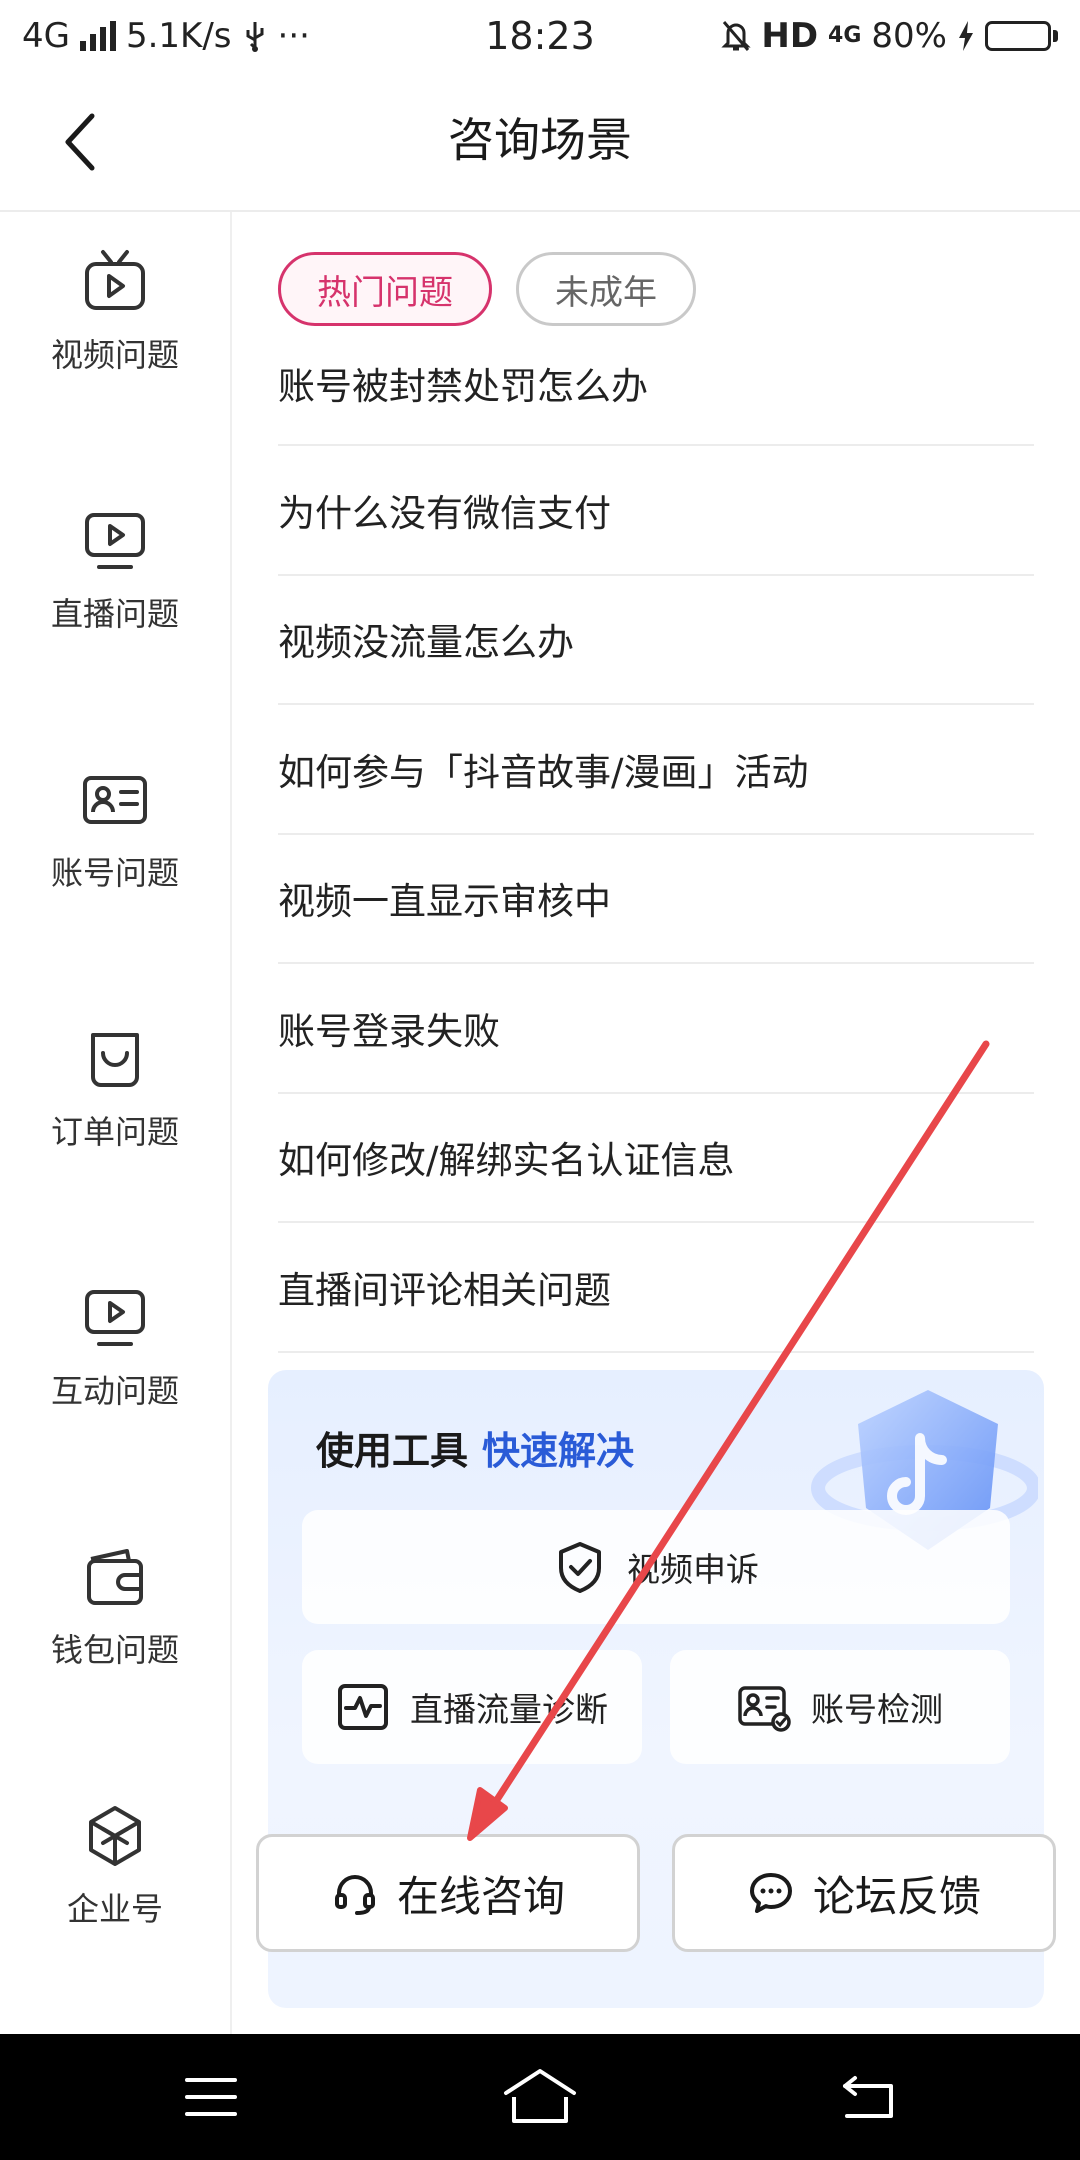  I want to click on usb-icon, so click(255, 37).